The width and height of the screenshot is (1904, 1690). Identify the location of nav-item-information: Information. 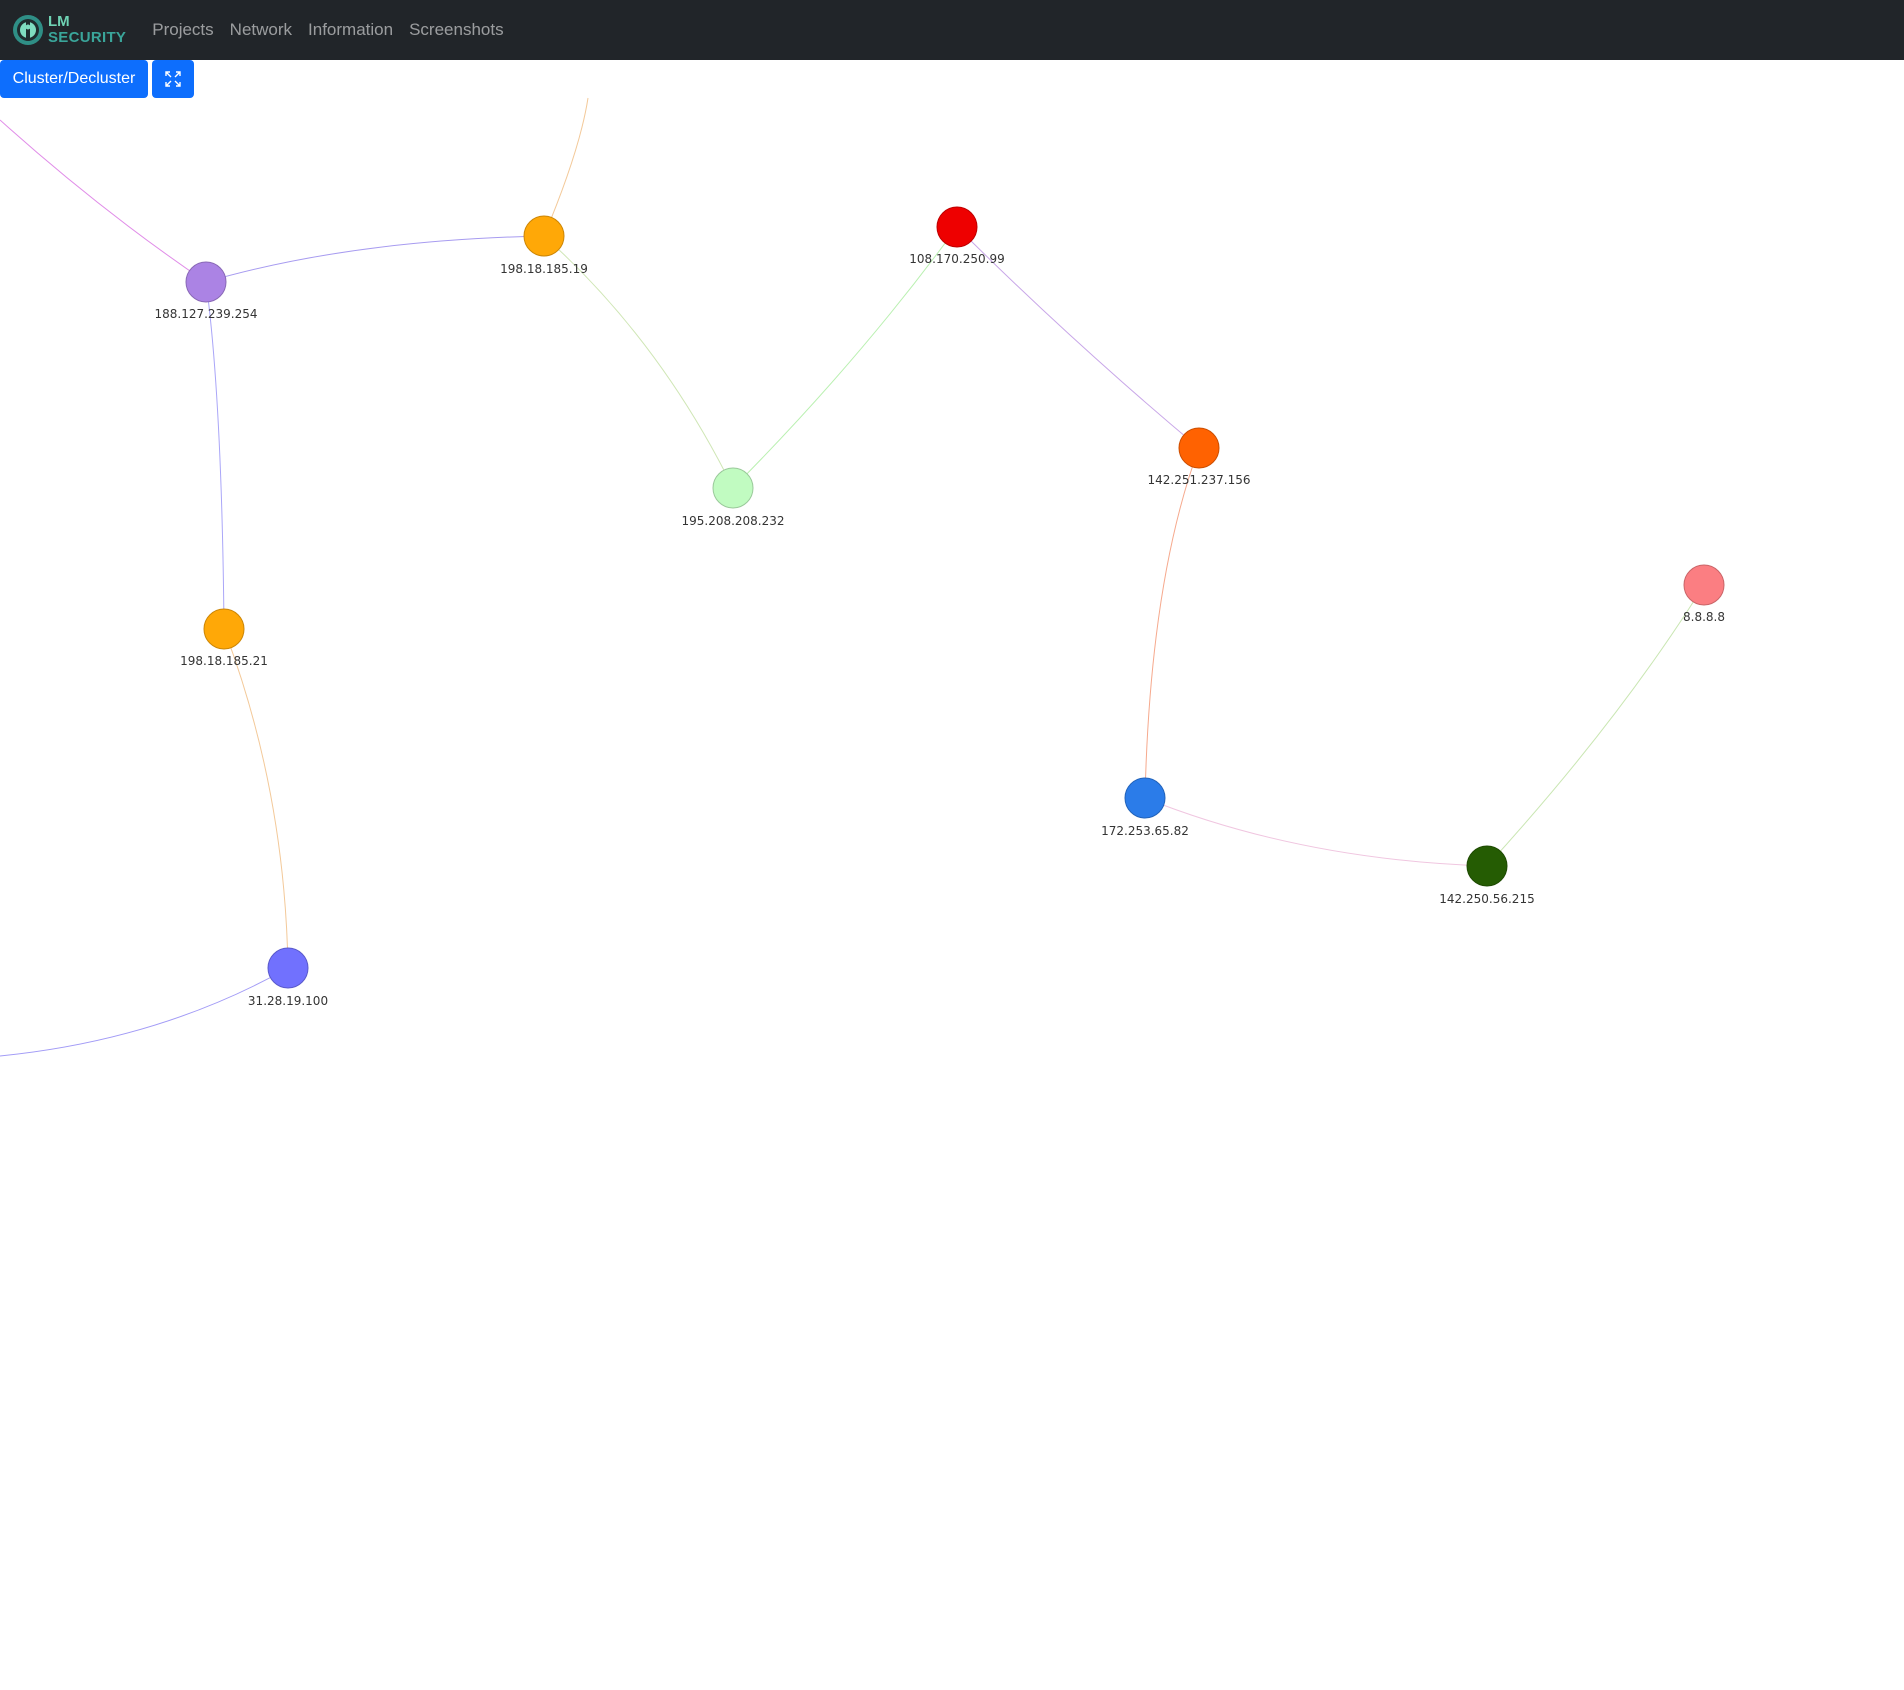
(350, 30).